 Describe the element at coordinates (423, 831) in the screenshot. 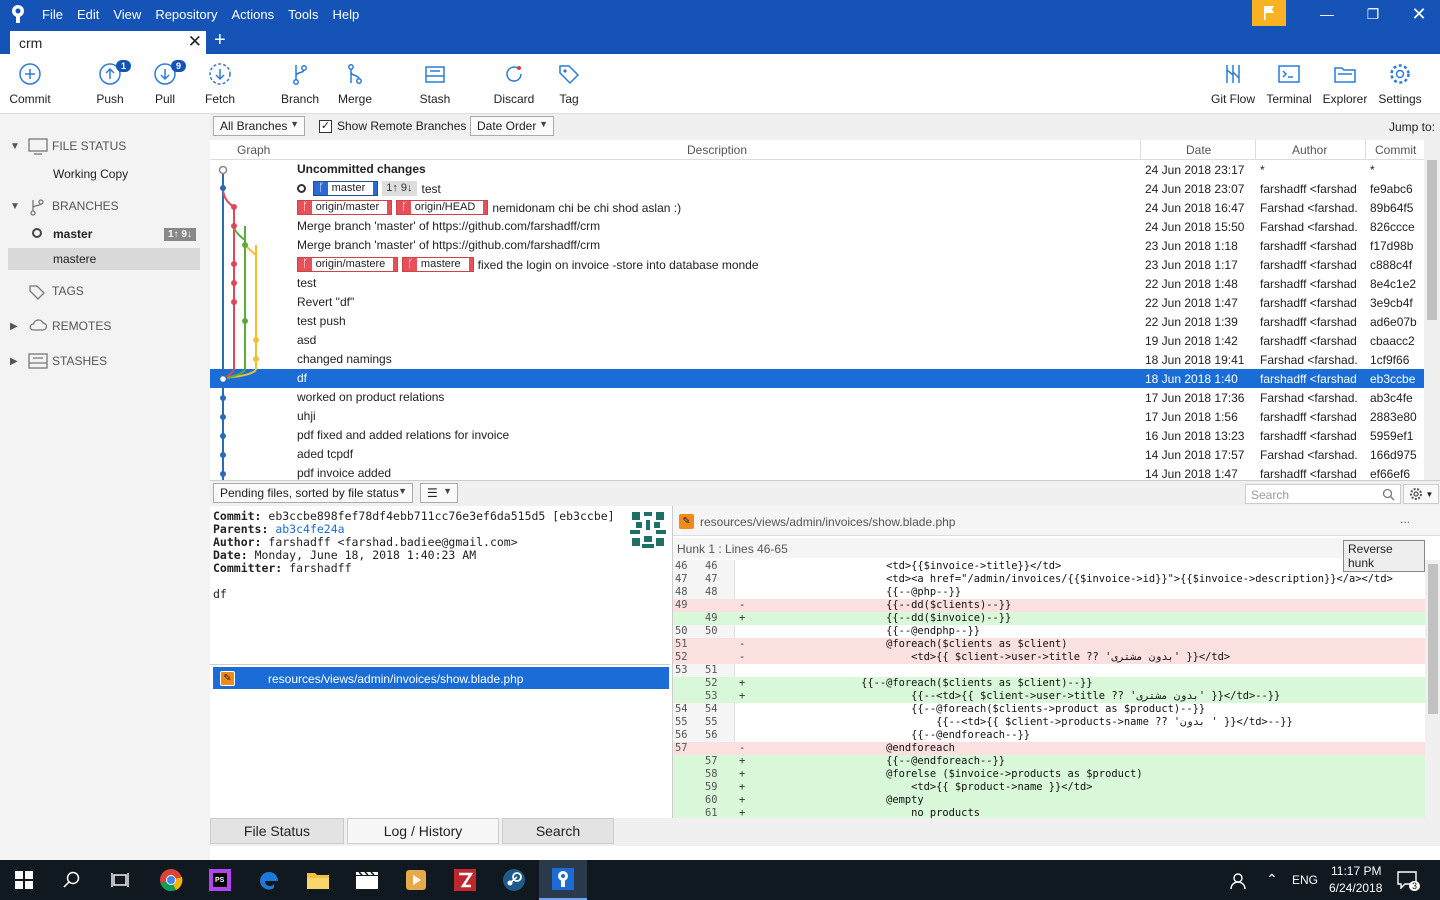

I see `tab-log-history: Log / History` at that location.